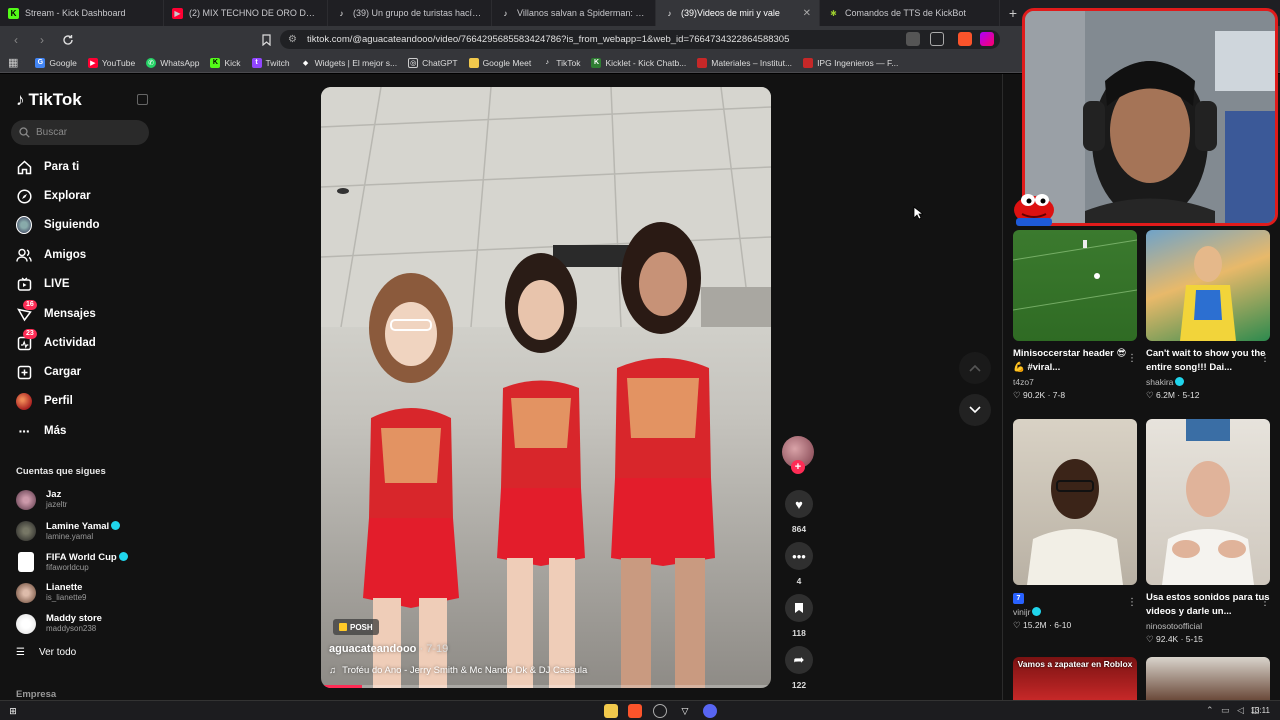  I want to click on feed-card, so click(1208, 678).